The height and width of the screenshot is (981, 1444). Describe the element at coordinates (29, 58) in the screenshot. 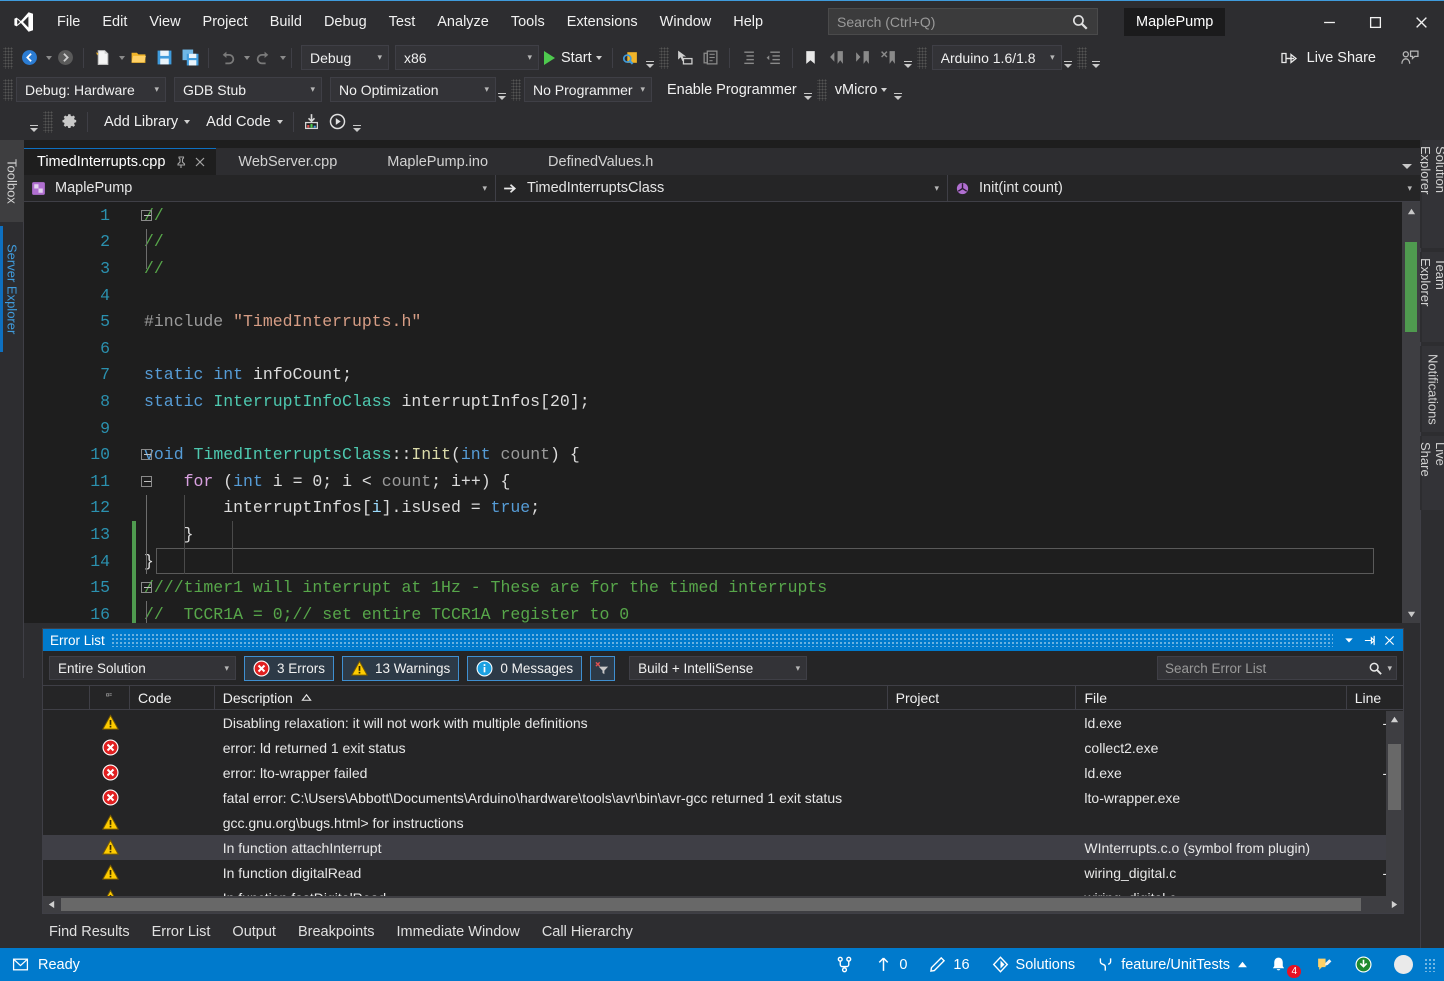

I see `navigate-back-button` at that location.